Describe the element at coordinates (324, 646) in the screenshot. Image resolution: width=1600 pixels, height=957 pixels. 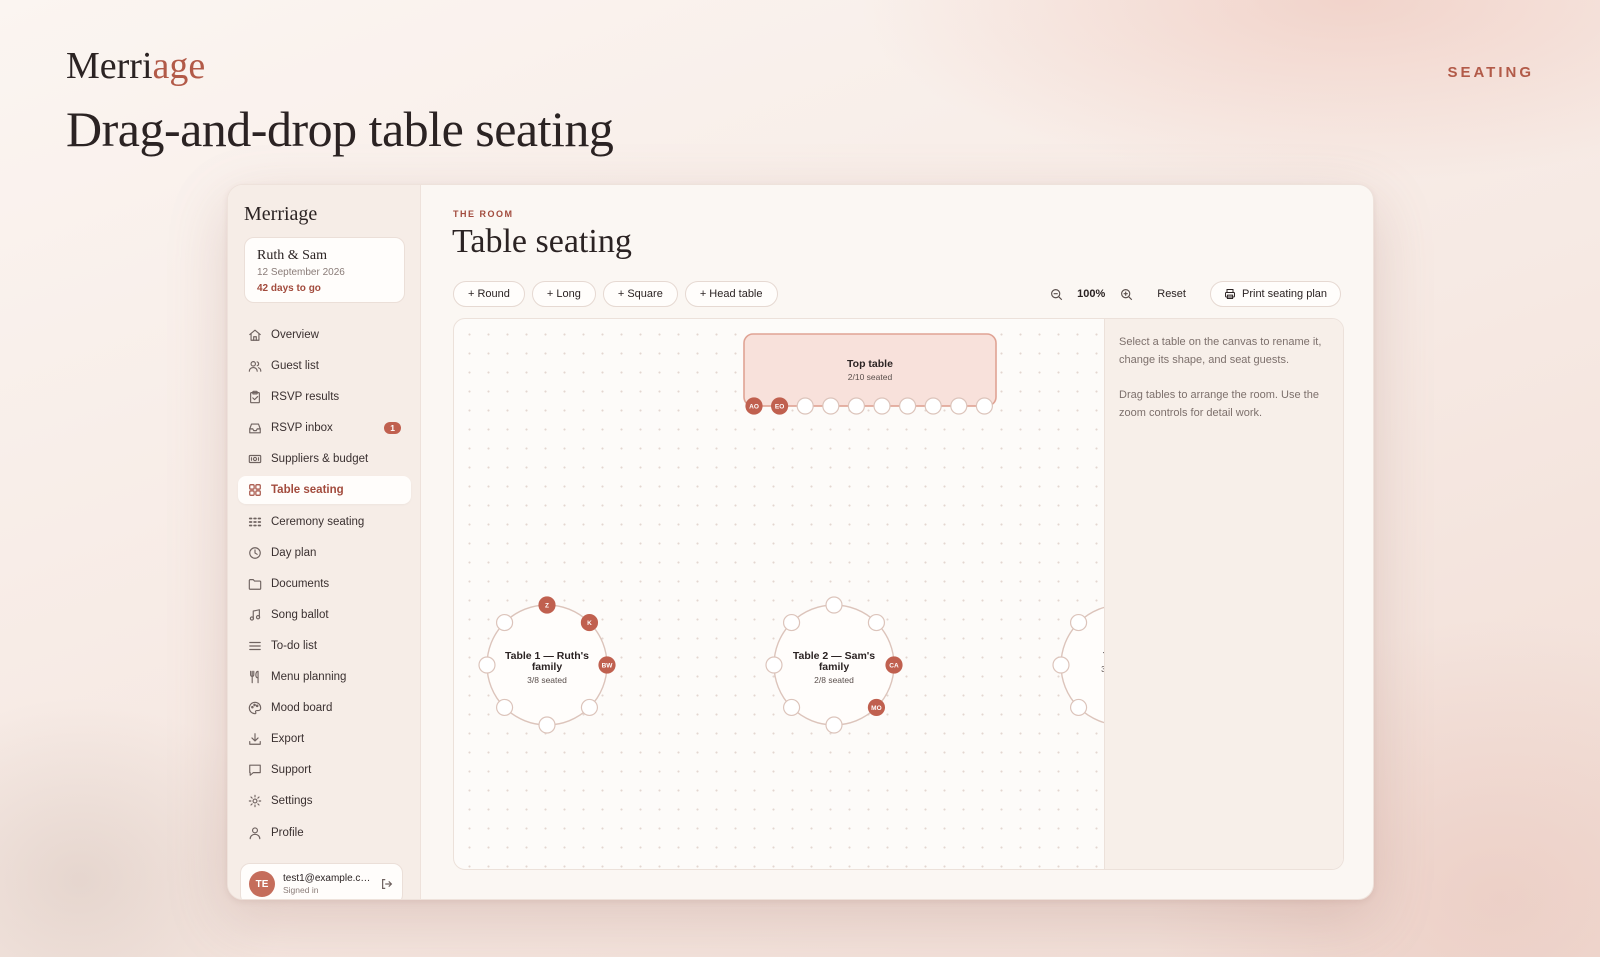
I see `sidebar-item-to-do-list: To-do list` at that location.